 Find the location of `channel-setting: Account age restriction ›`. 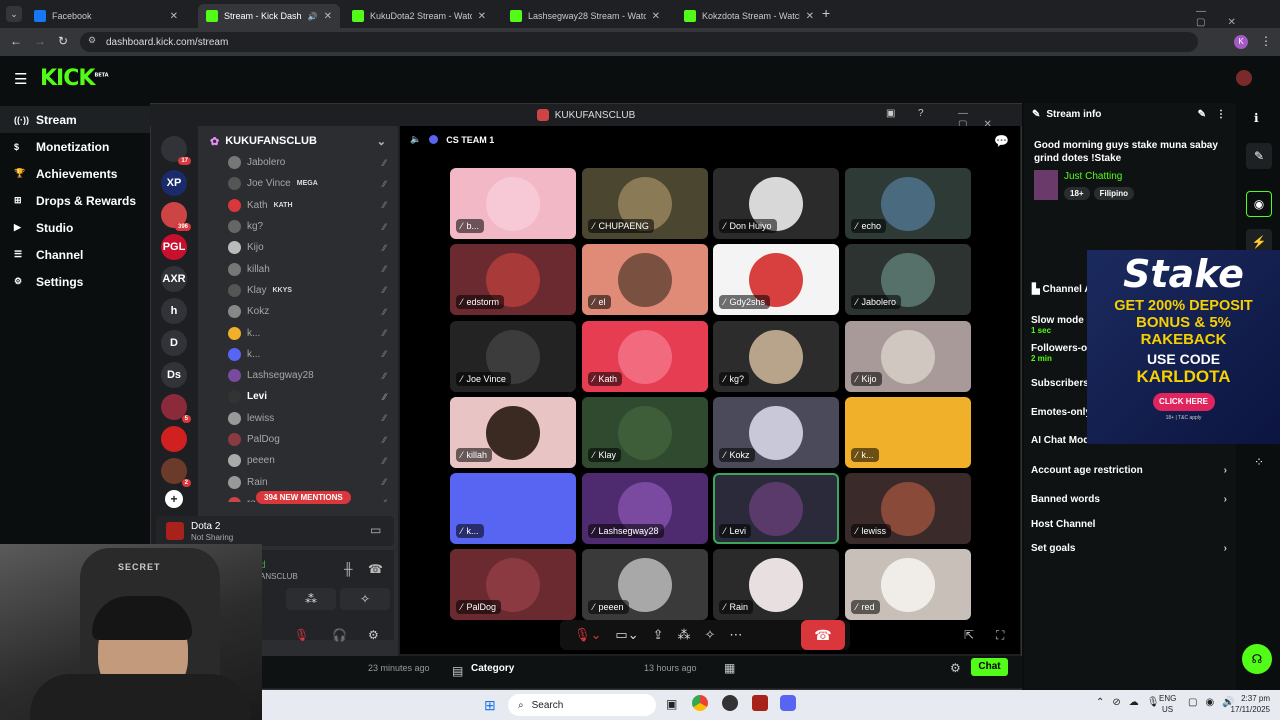

channel-setting: Account age restriction › is located at coordinates (1129, 470).